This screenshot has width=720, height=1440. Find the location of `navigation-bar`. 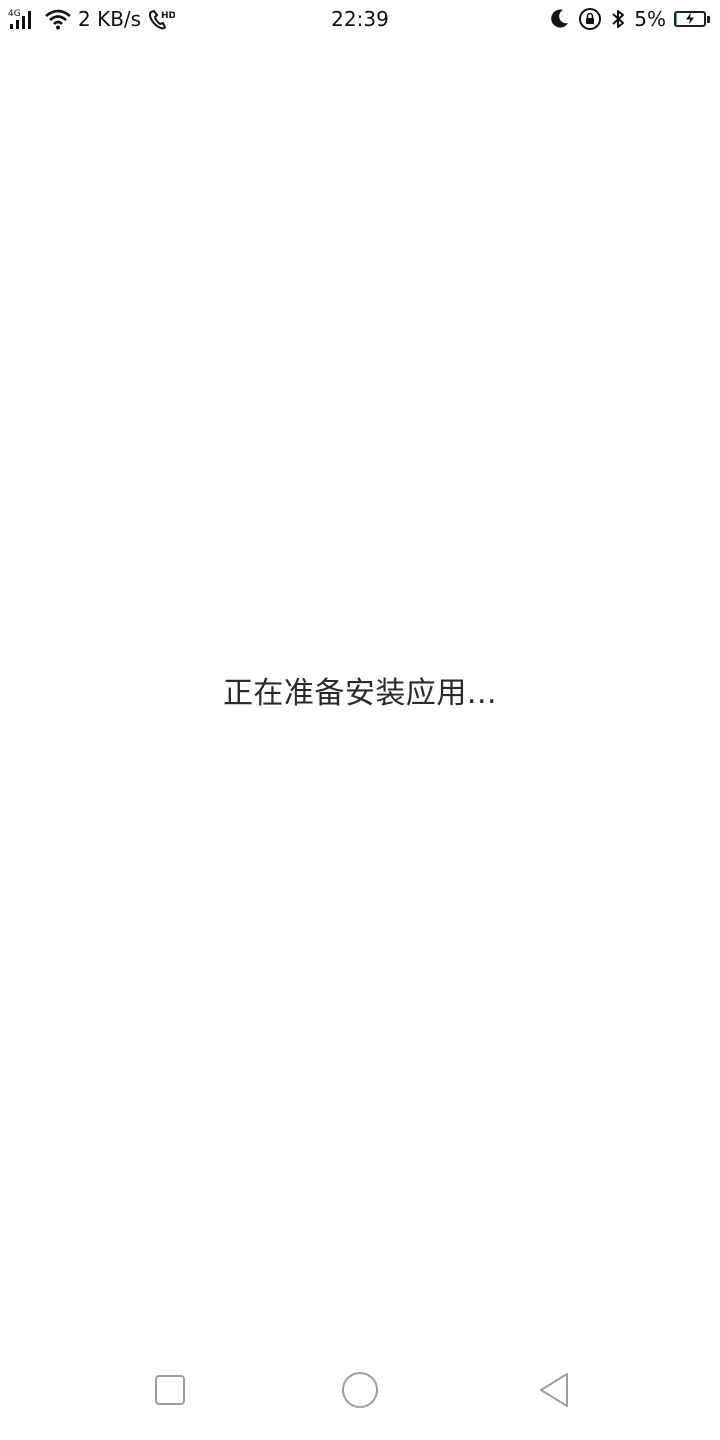

navigation-bar is located at coordinates (360, 1392).